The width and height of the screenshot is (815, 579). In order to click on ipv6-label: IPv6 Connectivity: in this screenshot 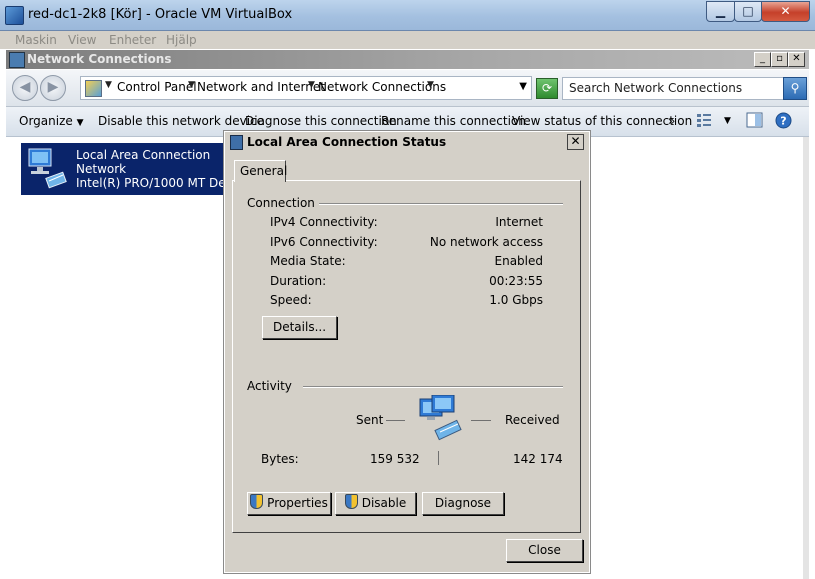, I will do `click(324, 242)`.